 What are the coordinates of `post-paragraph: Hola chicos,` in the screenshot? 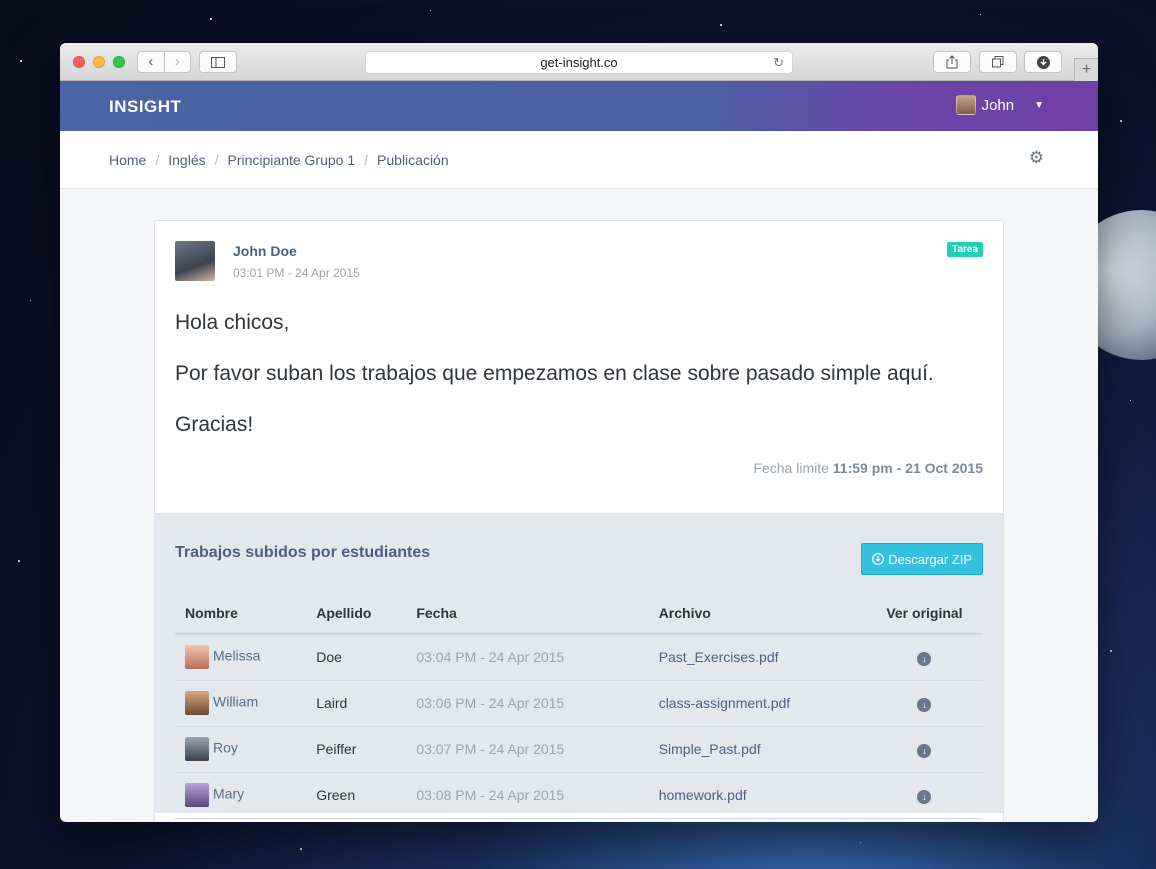 It's located at (232, 322).